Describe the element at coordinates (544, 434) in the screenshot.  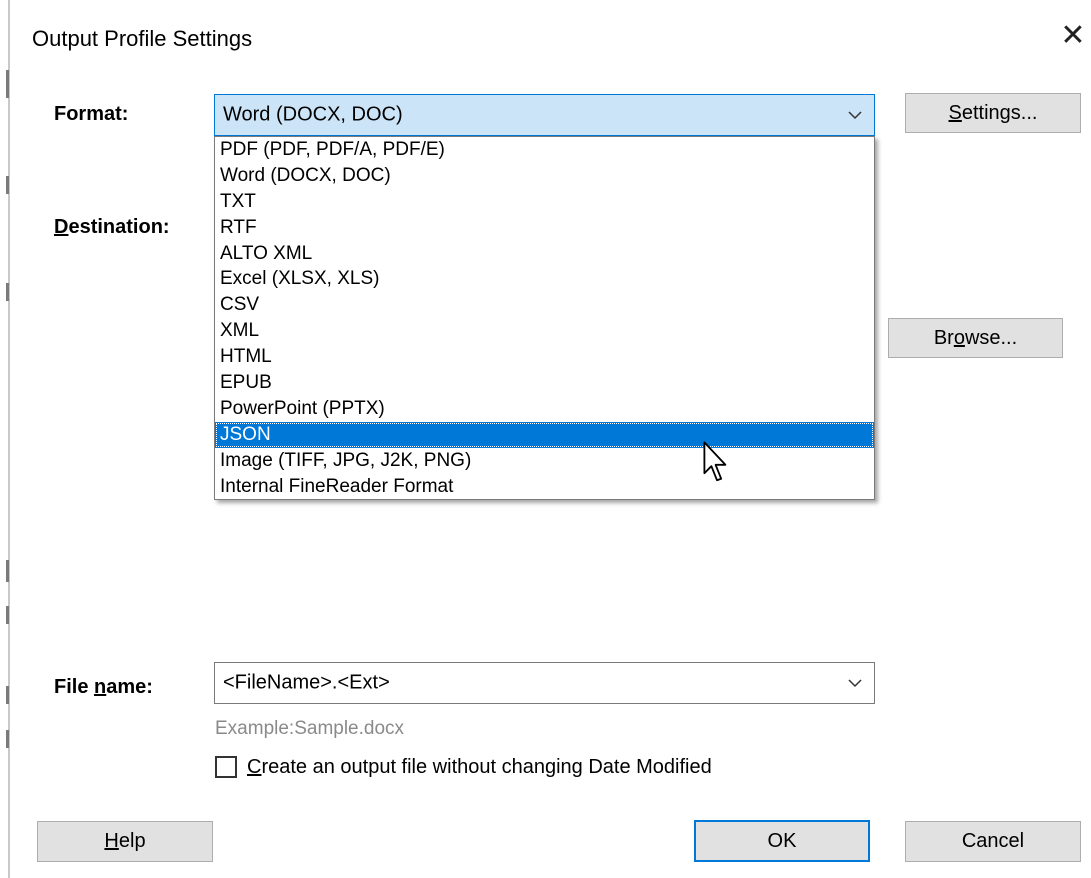
I see `format-option: JSON` at that location.